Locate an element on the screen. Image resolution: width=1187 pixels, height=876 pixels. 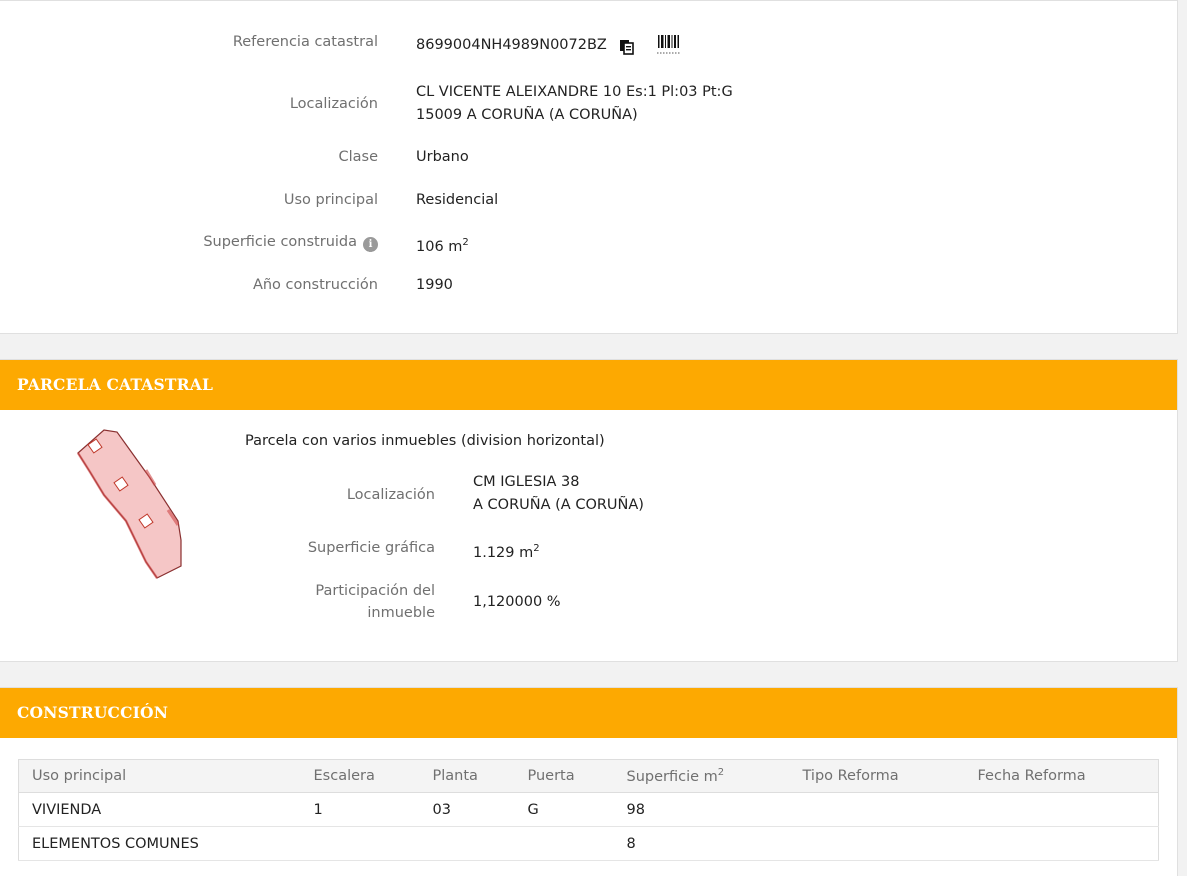
localizacion-label: Localización is located at coordinates (333, 104).